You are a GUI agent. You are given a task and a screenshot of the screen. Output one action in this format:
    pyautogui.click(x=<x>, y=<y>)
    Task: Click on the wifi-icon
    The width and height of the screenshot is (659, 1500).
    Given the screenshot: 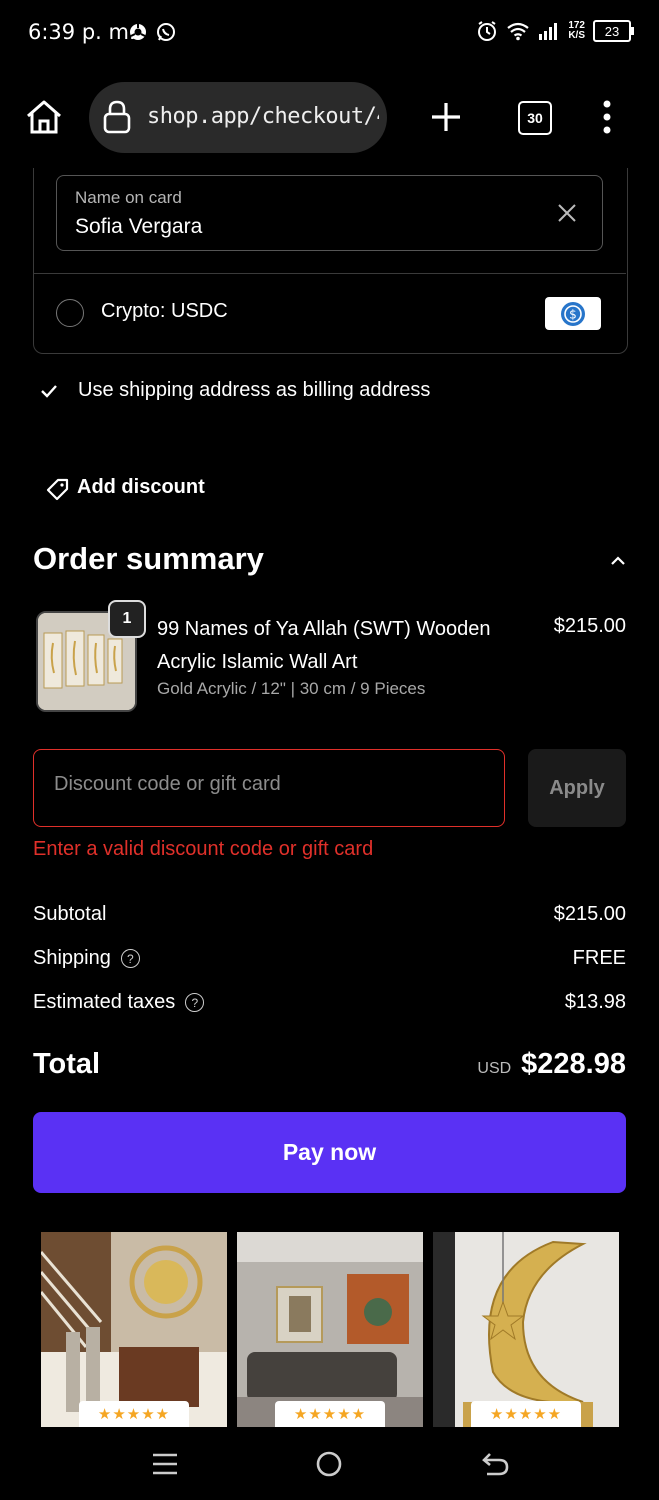 What is the action you would take?
    pyautogui.click(x=518, y=31)
    